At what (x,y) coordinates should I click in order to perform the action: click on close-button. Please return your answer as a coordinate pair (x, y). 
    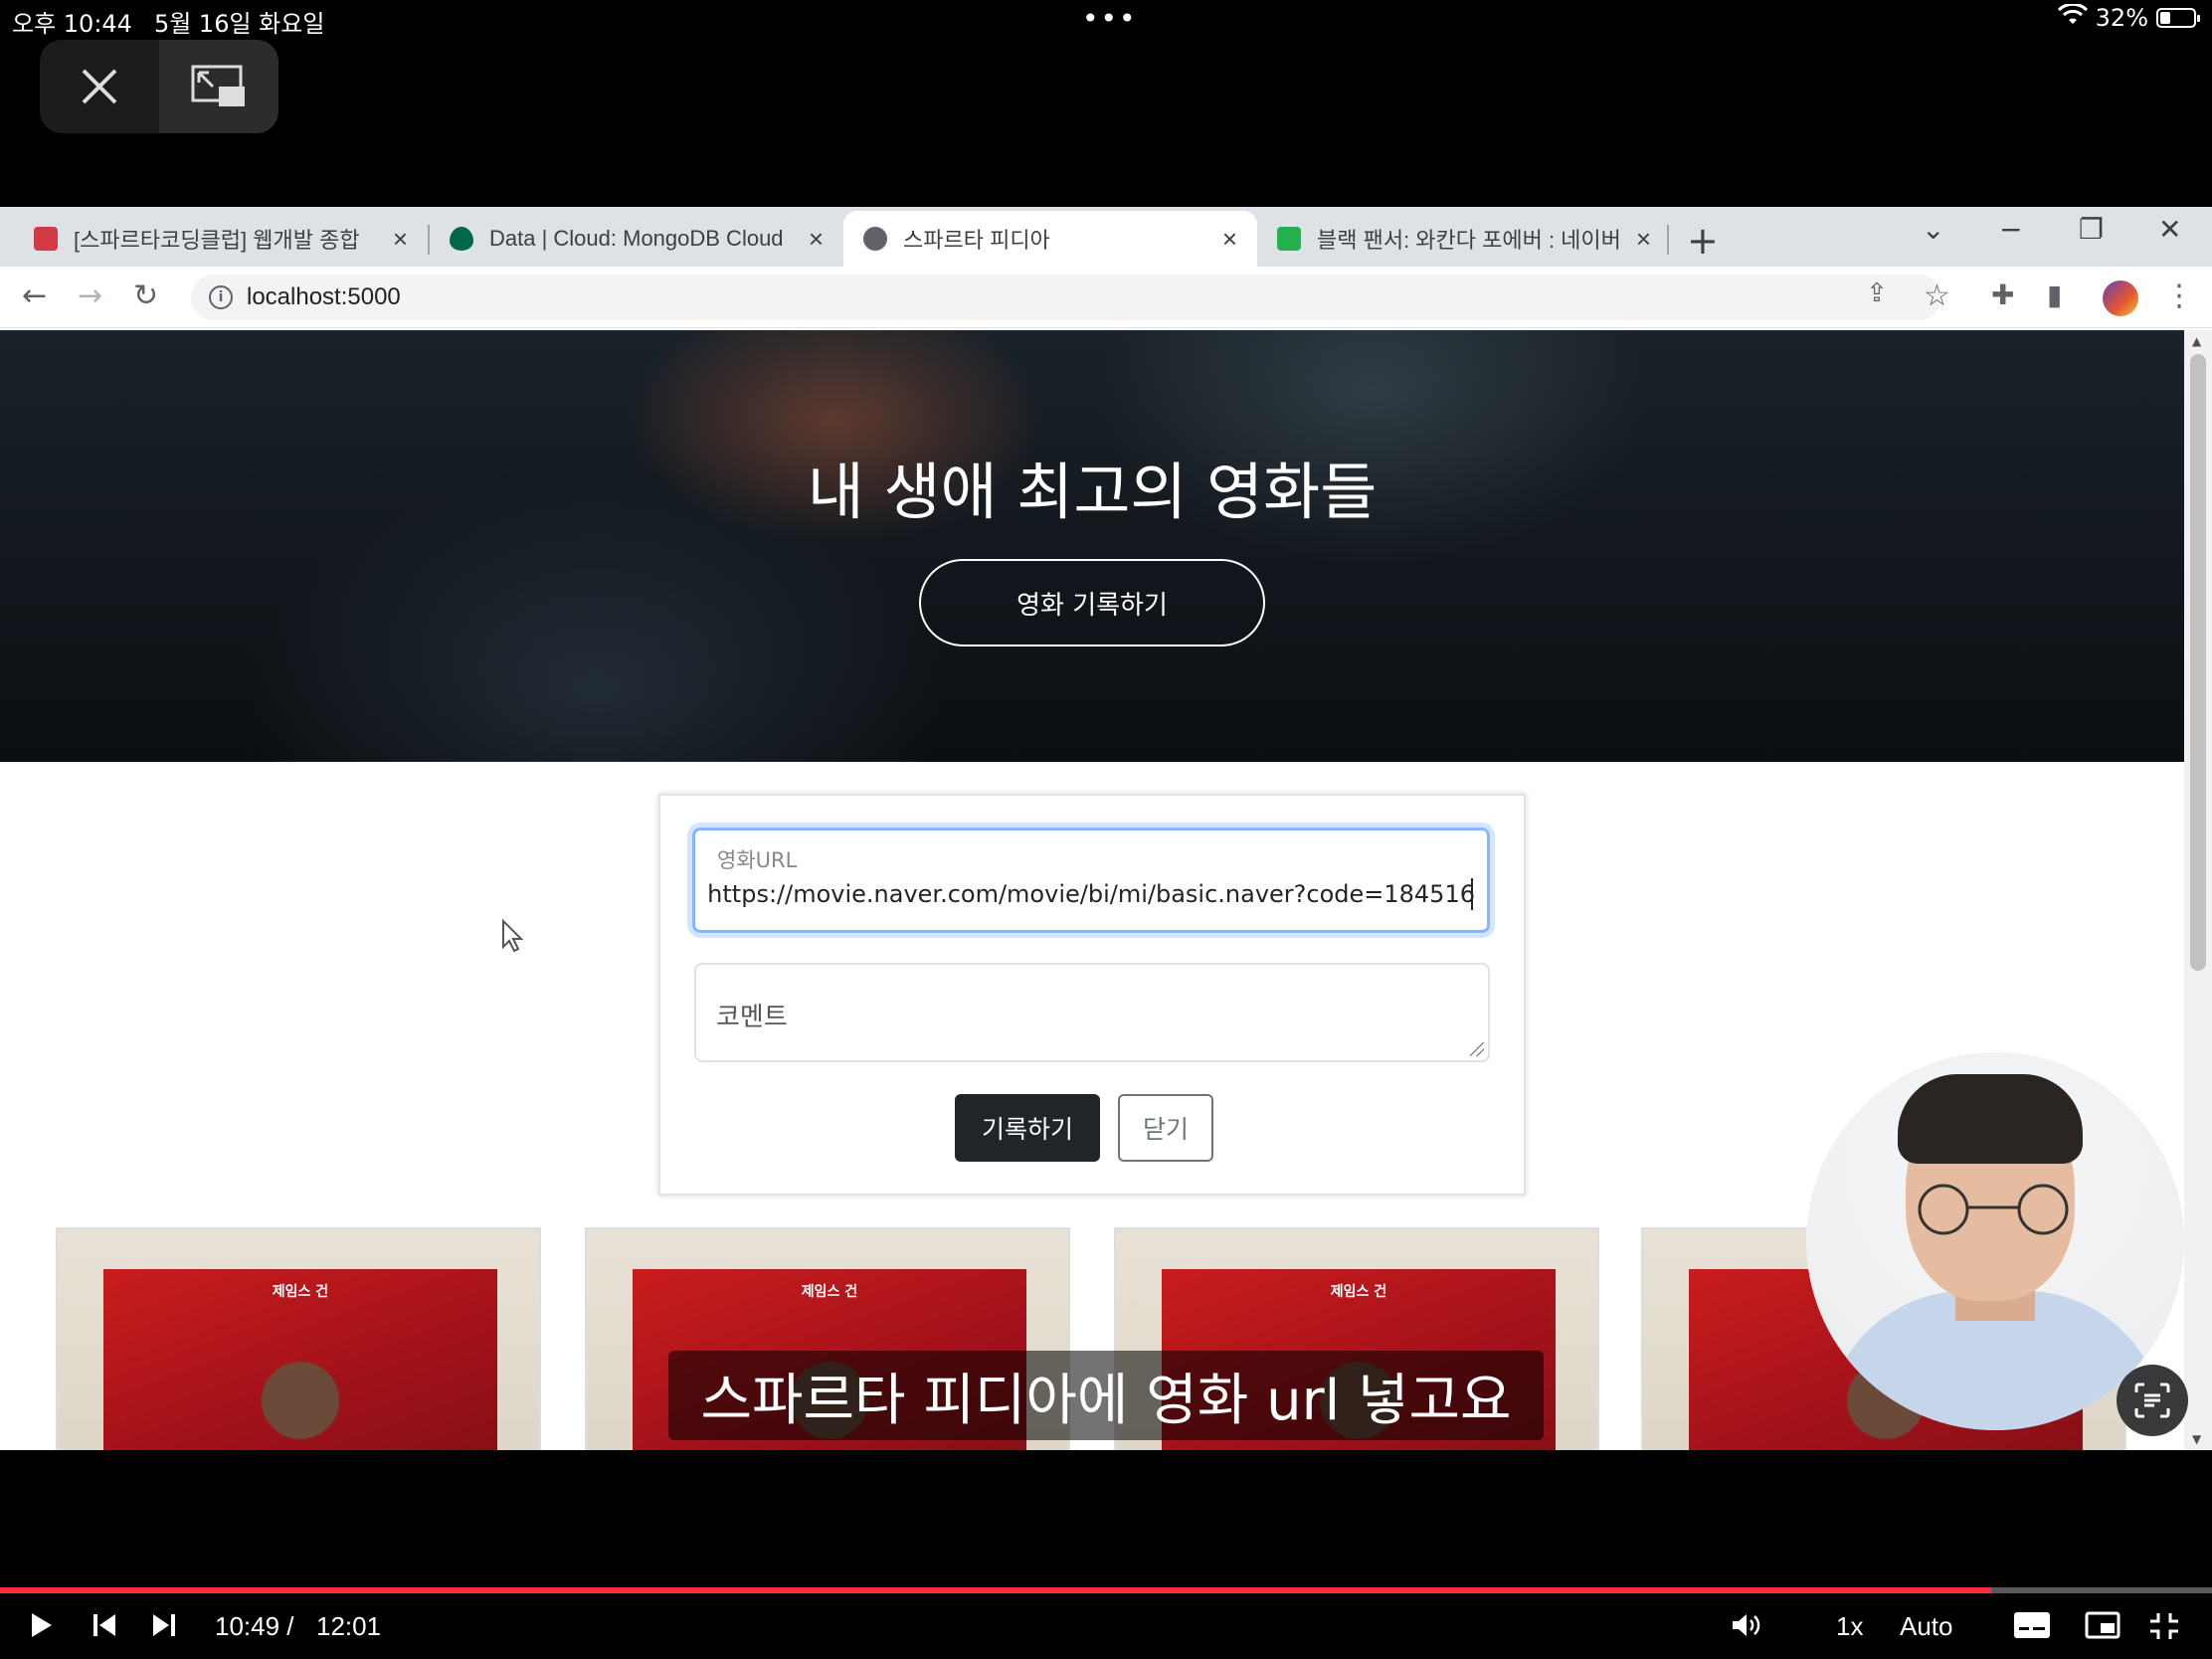
    Looking at the image, I should click on (99, 86).